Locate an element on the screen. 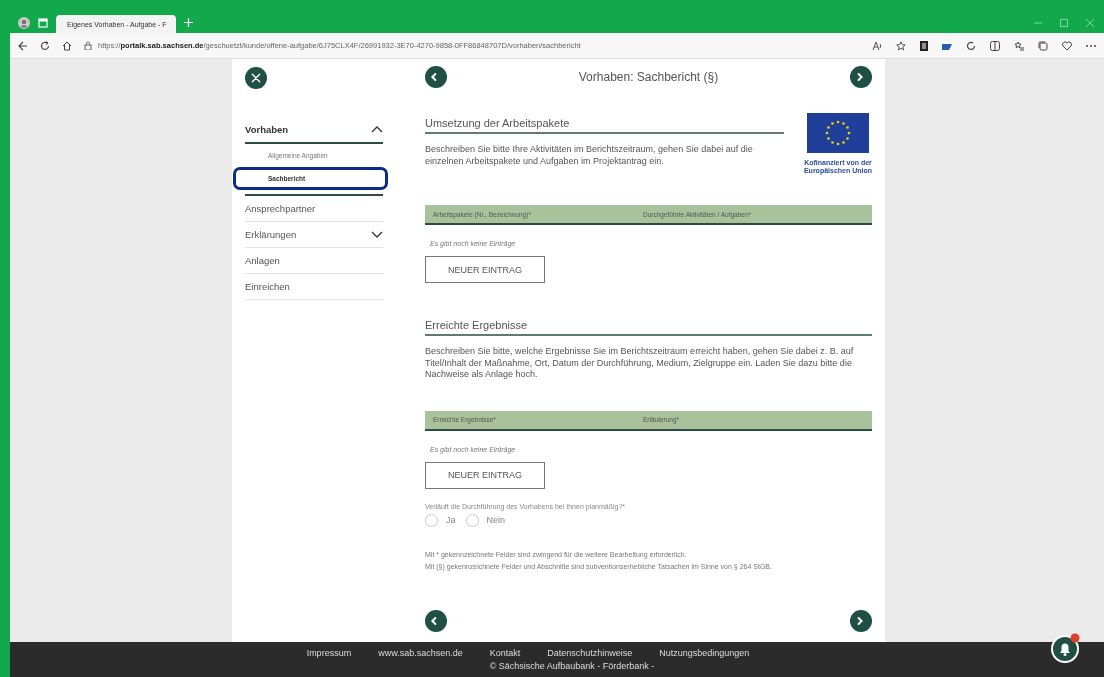 The image size is (1104, 677). nav-item: Anlagen is located at coordinates (262, 260).